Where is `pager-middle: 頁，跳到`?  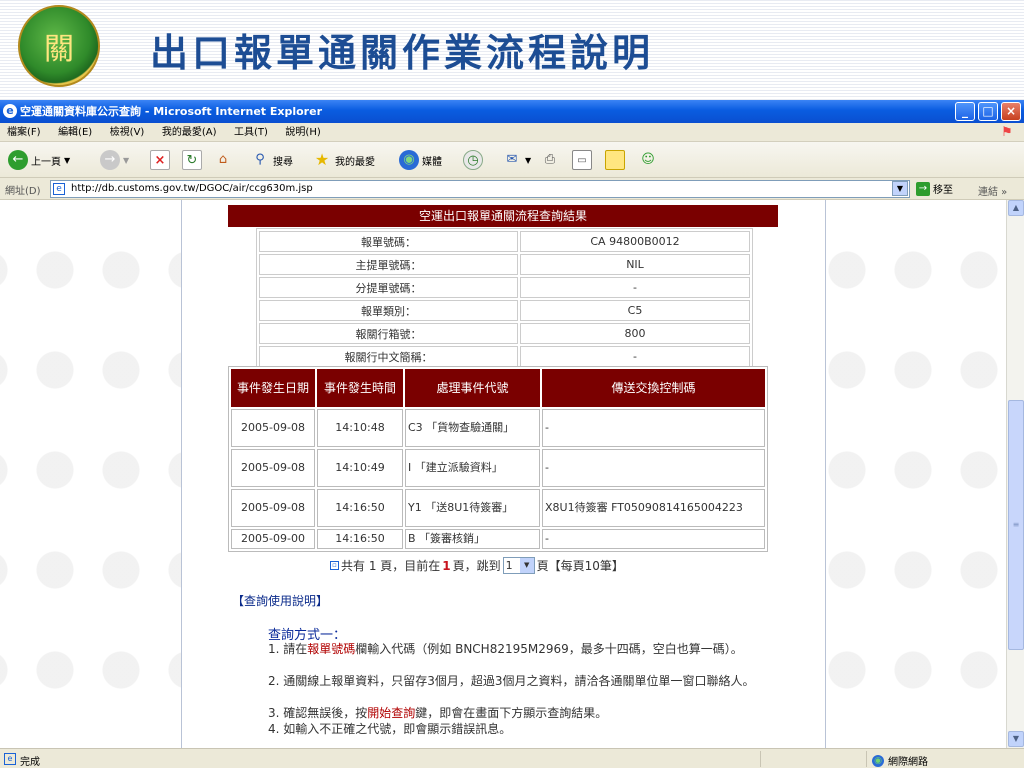 pager-middle: 頁，跳到 is located at coordinates (476, 566).